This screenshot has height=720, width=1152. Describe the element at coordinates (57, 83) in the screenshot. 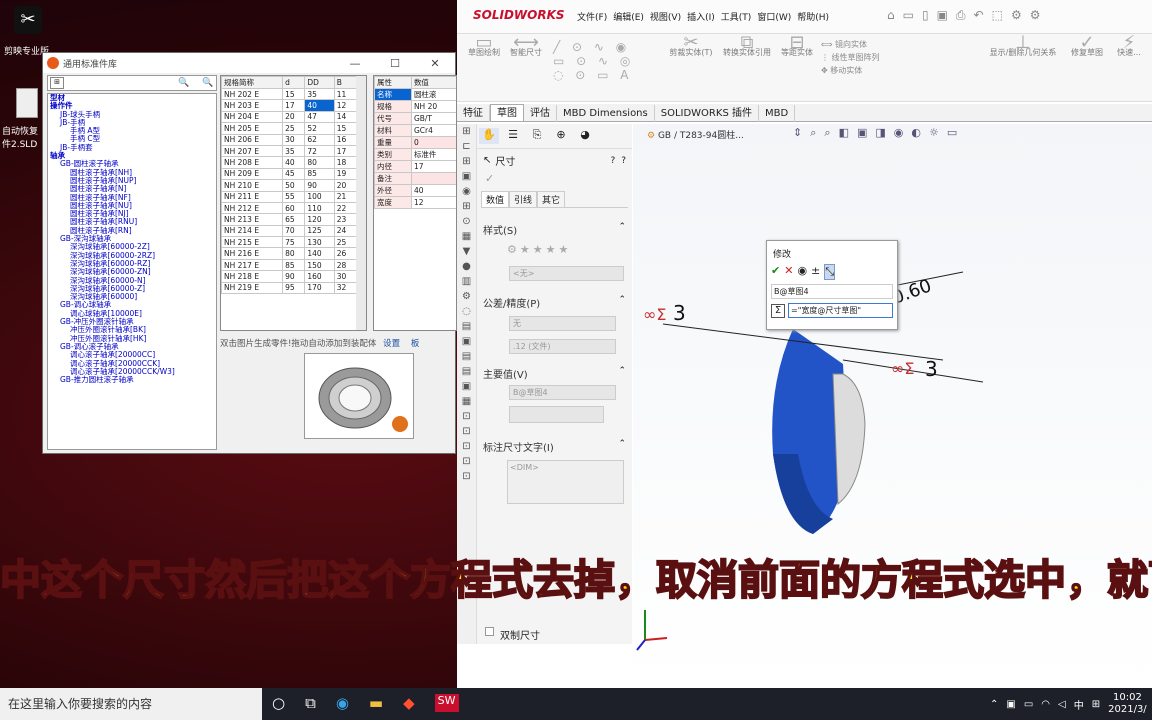

I see `tree-view-icon: ⊞` at that location.